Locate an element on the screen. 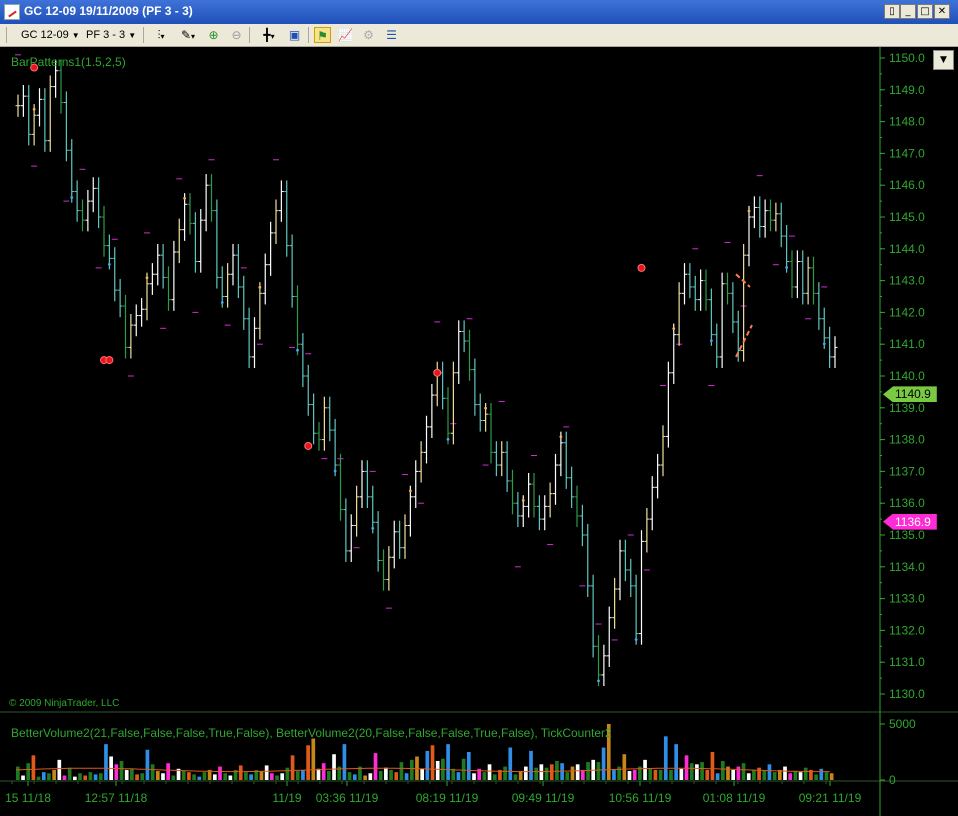 The height and width of the screenshot is (816, 958). crosshair-button: ╋▾ is located at coordinates (269, 35).